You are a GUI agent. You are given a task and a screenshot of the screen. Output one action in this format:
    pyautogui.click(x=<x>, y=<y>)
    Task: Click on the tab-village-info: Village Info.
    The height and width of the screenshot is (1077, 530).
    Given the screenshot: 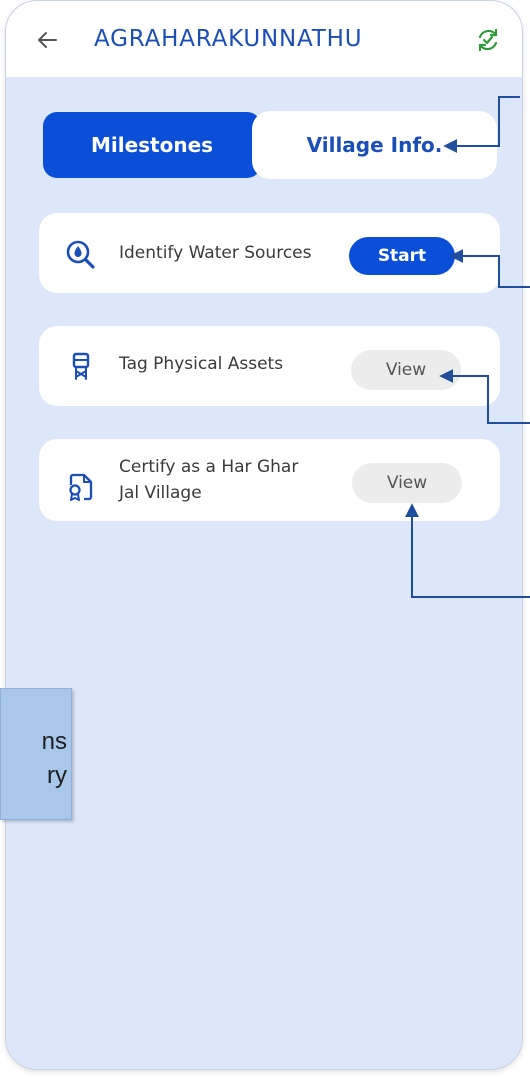 What is the action you would take?
    pyautogui.click(x=374, y=145)
    